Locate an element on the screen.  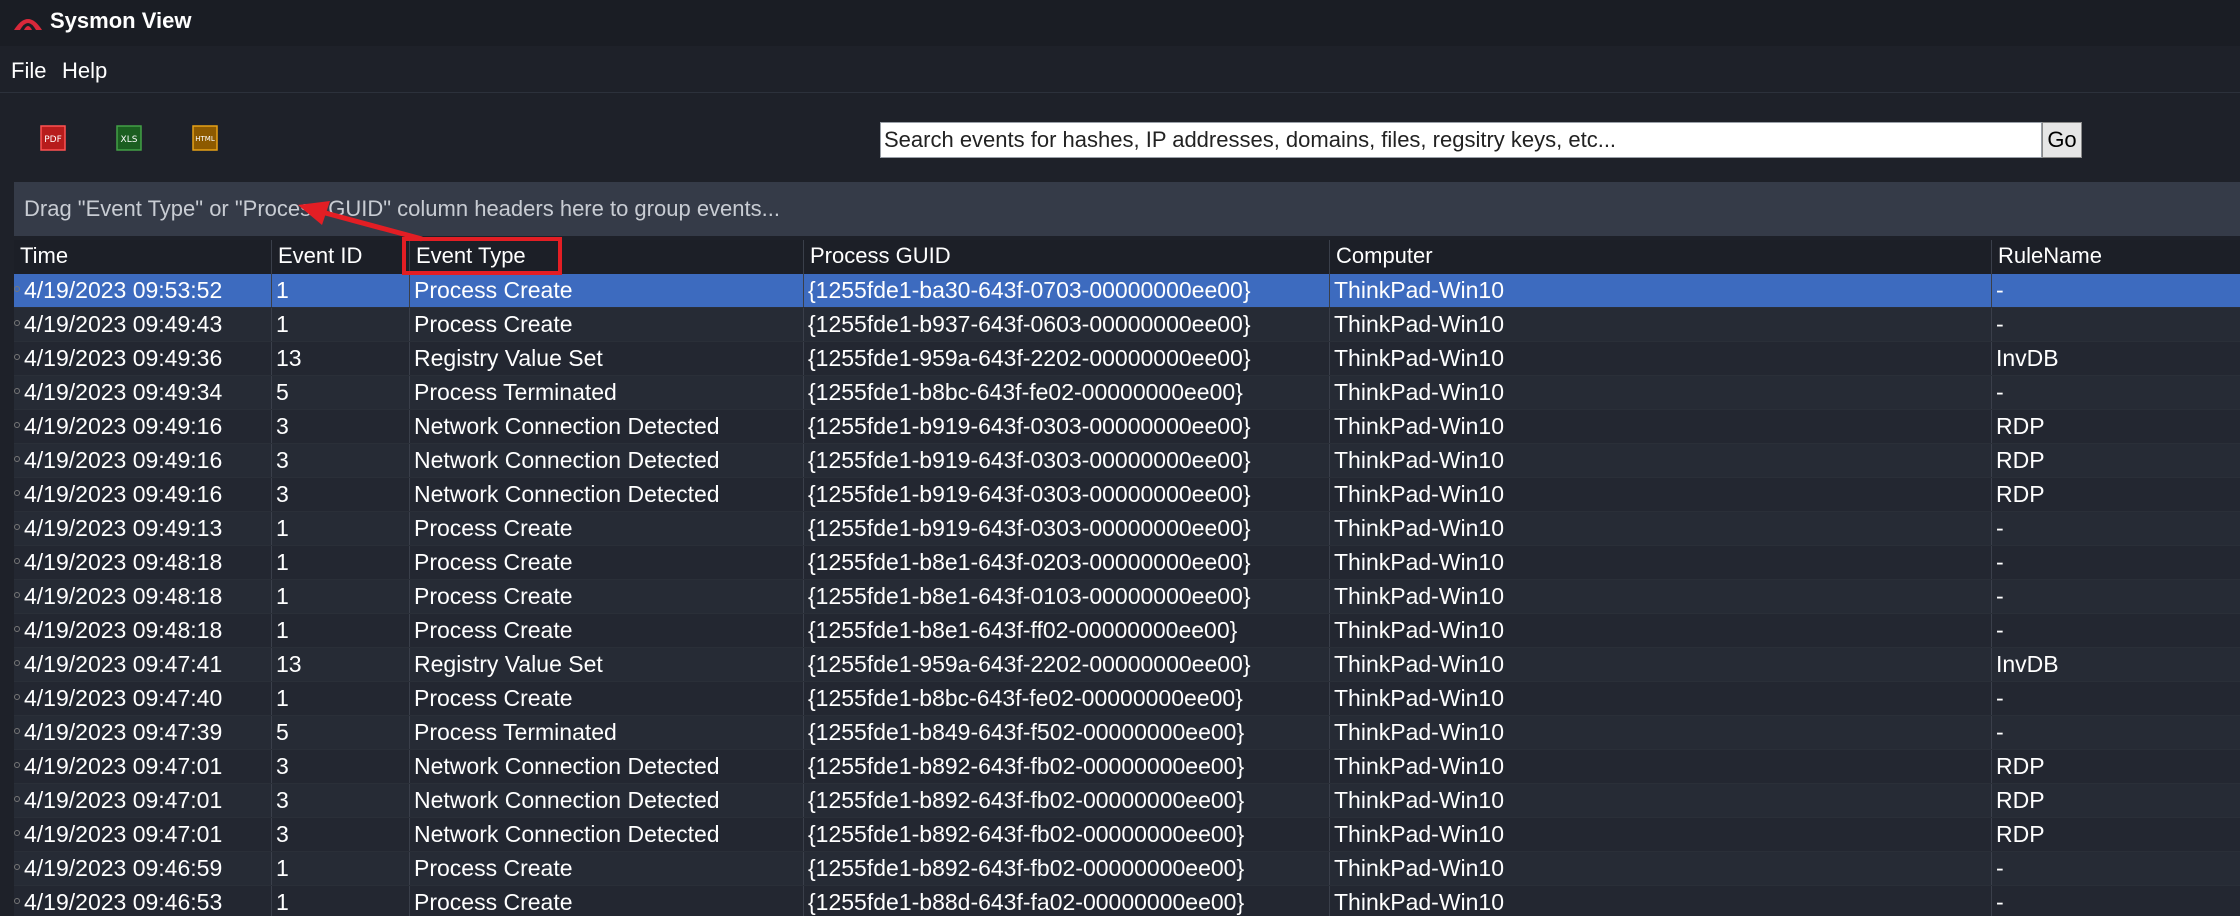
cell-event-type: Process Terminated is located at coordinates (607, 732).